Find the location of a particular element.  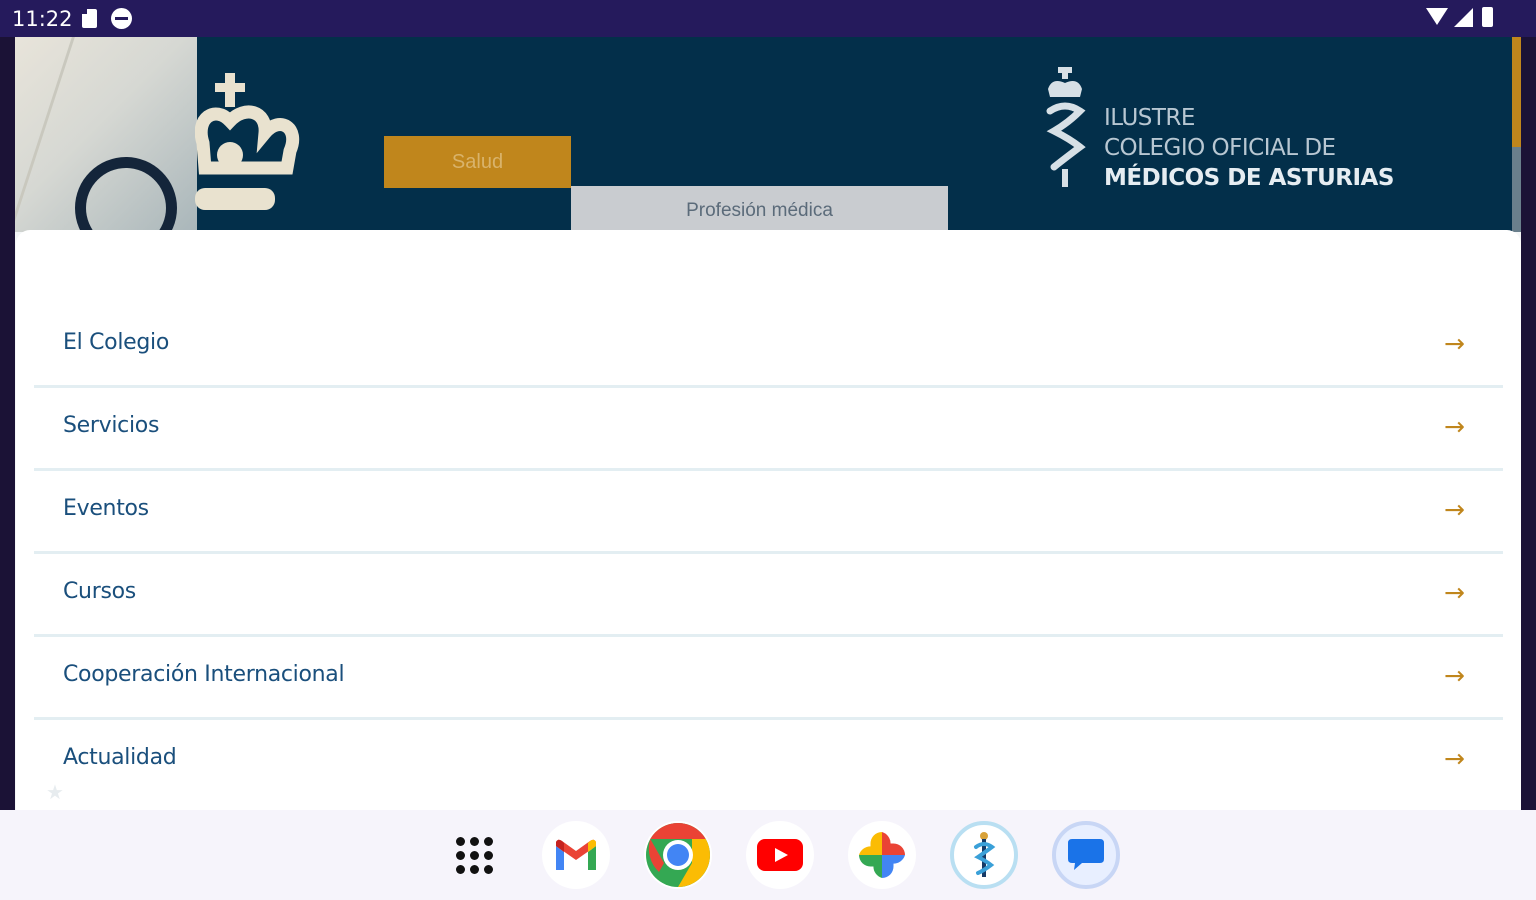

status-bar: 11:22 is located at coordinates (768, 18).